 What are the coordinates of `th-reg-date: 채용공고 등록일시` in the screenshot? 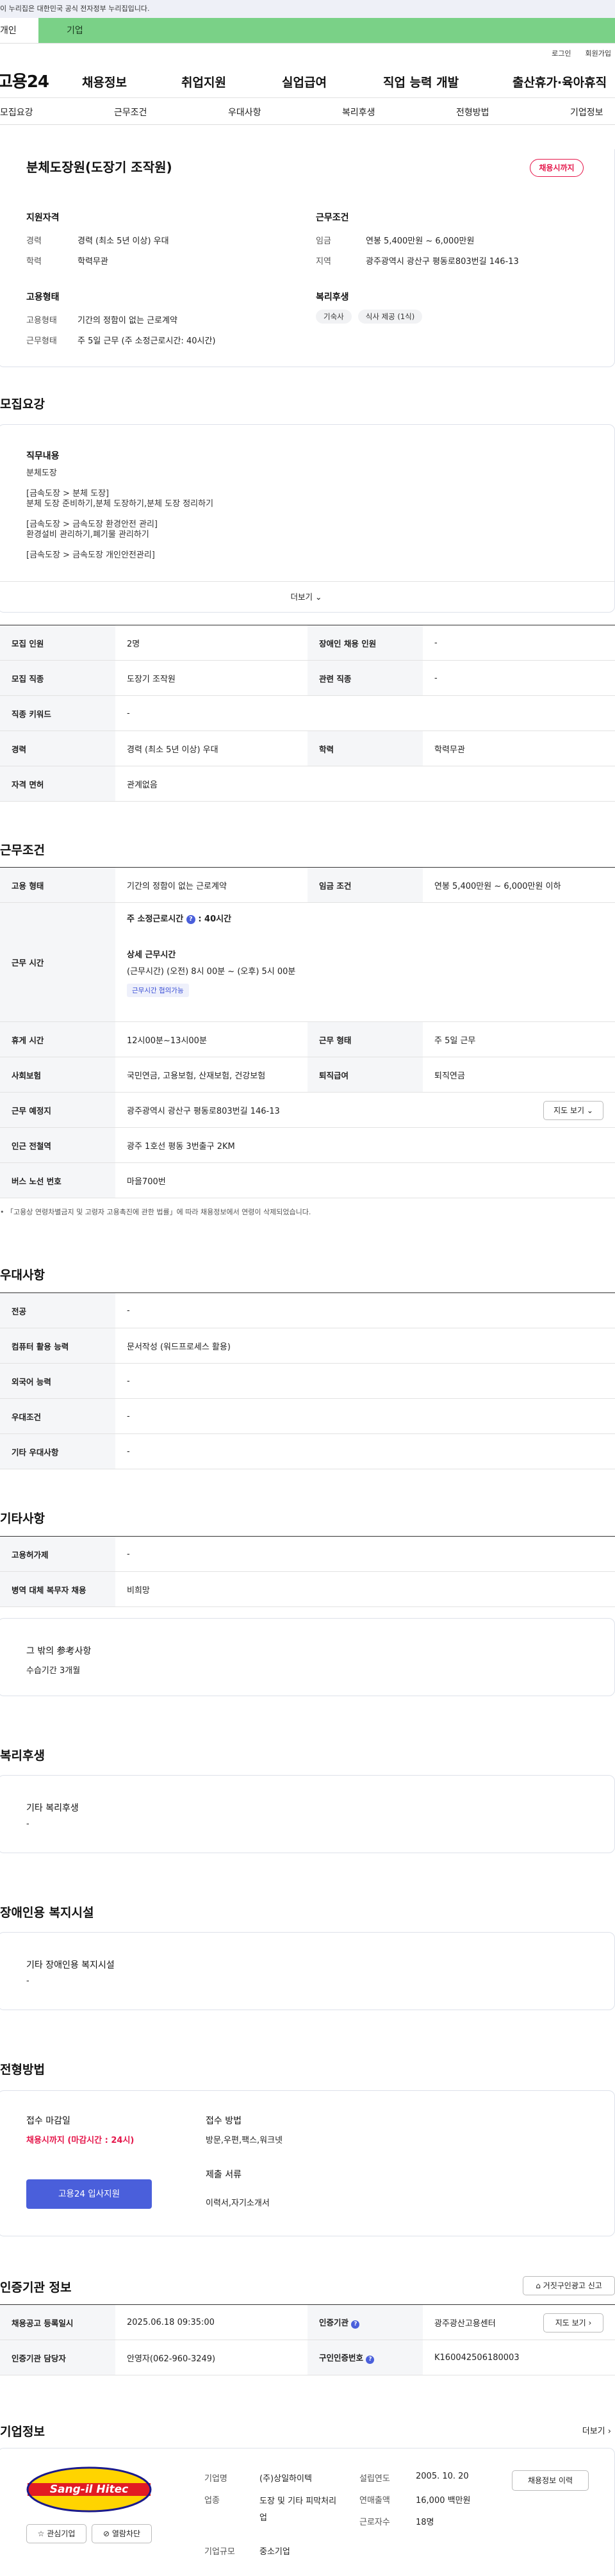 It's located at (58, 2322).